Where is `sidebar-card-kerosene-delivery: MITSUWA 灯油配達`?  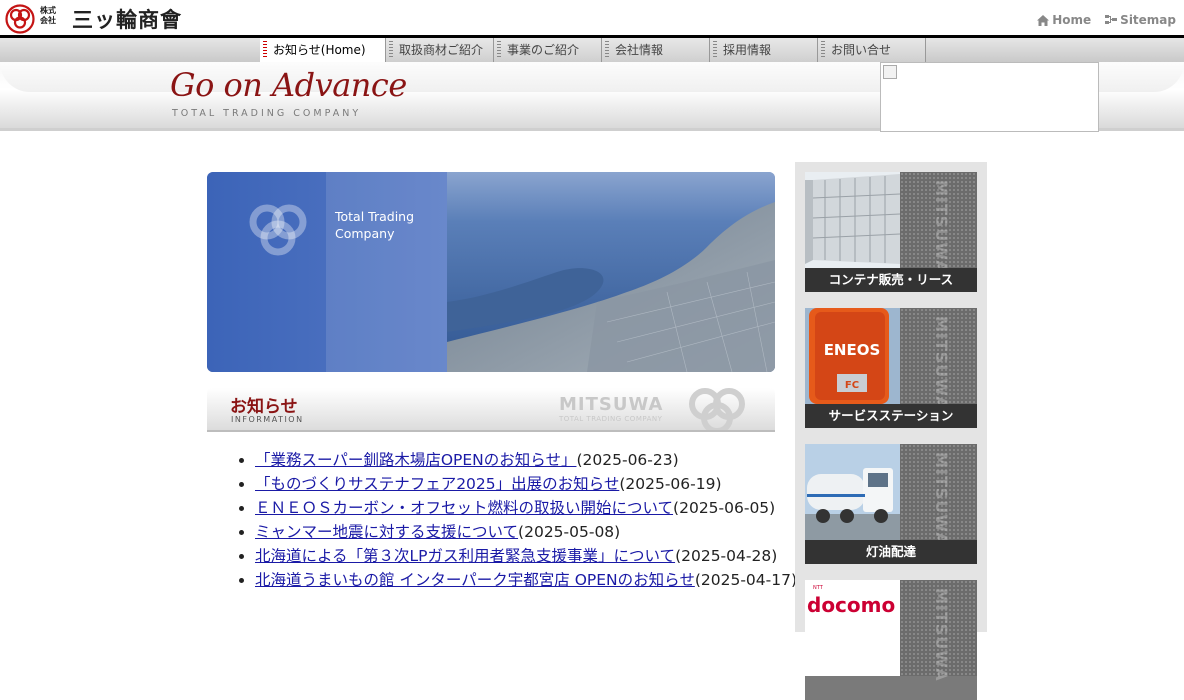 sidebar-card-kerosene-delivery: MITSUWA 灯油配達 is located at coordinates (891, 504).